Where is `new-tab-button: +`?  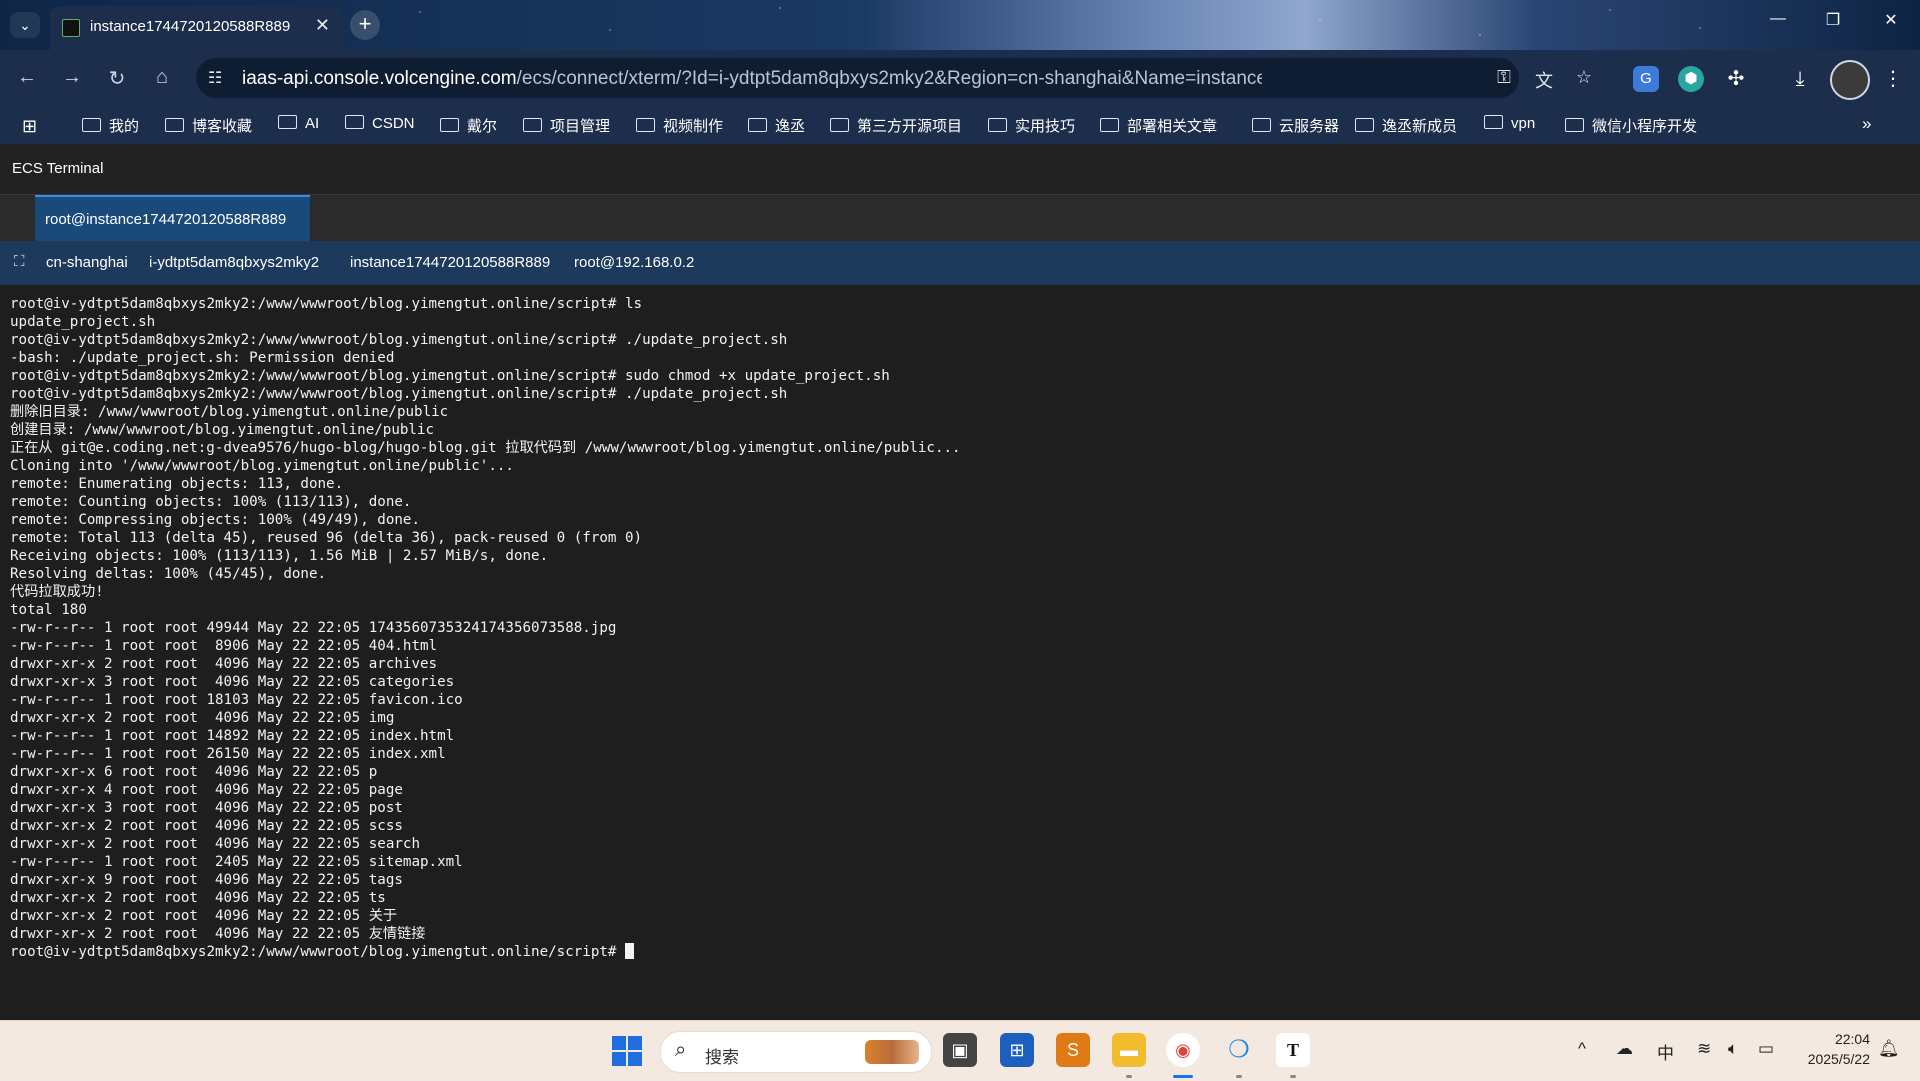 new-tab-button: + is located at coordinates (365, 25).